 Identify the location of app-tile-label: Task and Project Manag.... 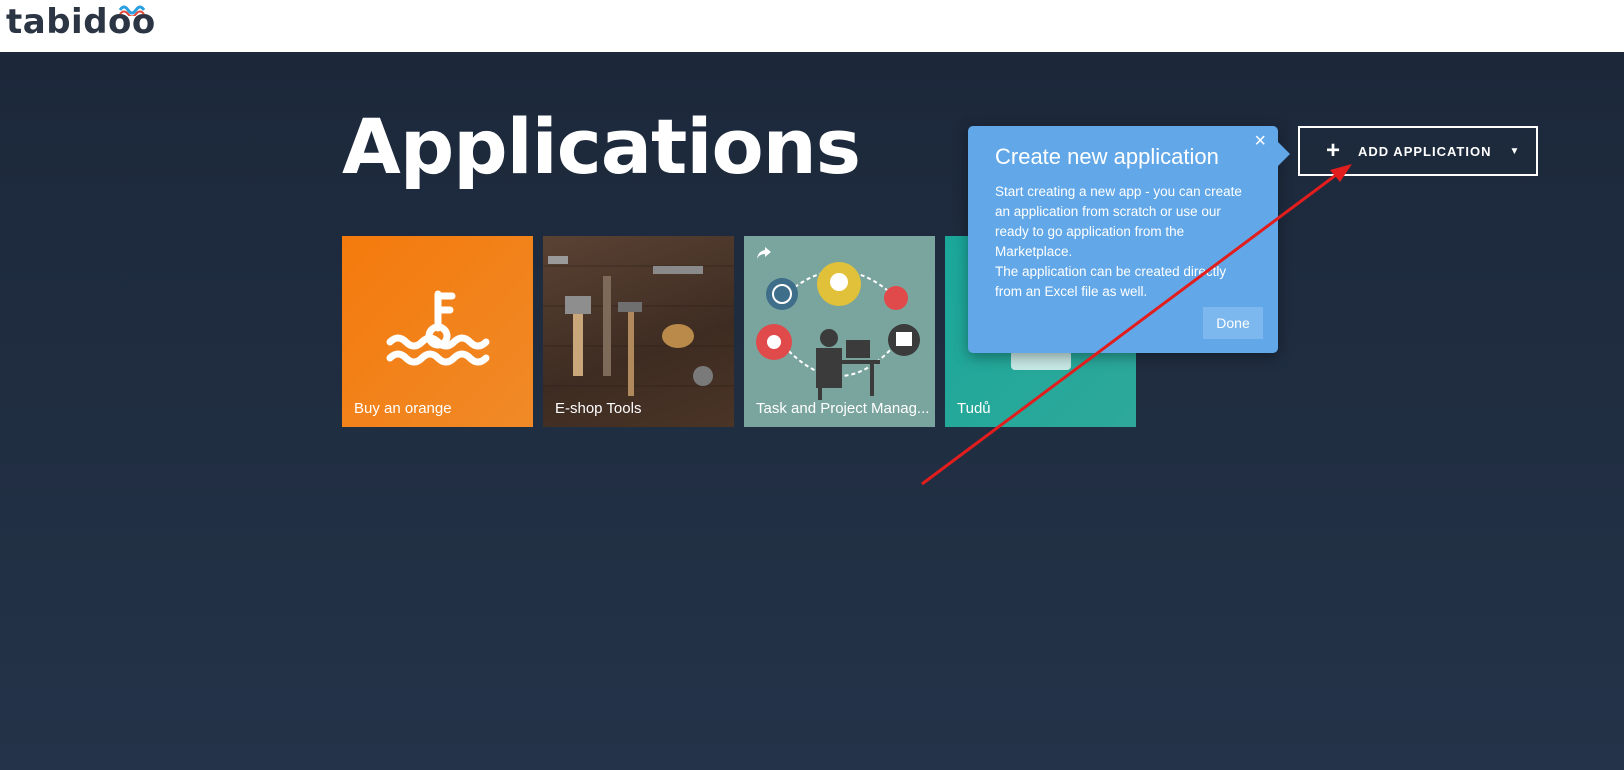
(843, 408).